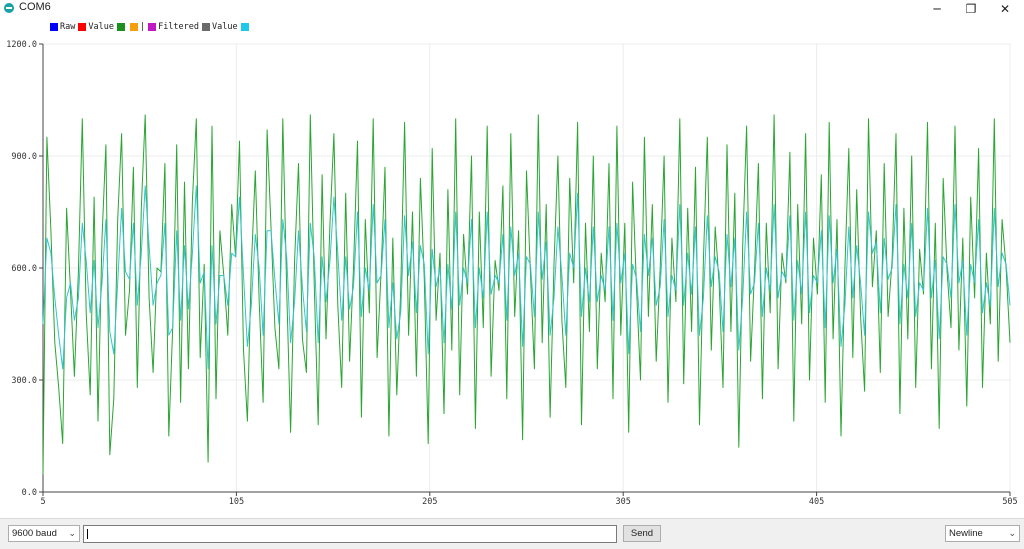 This screenshot has height=549, width=1024. I want to click on y-tick-label: 900.0, so click(24, 157).